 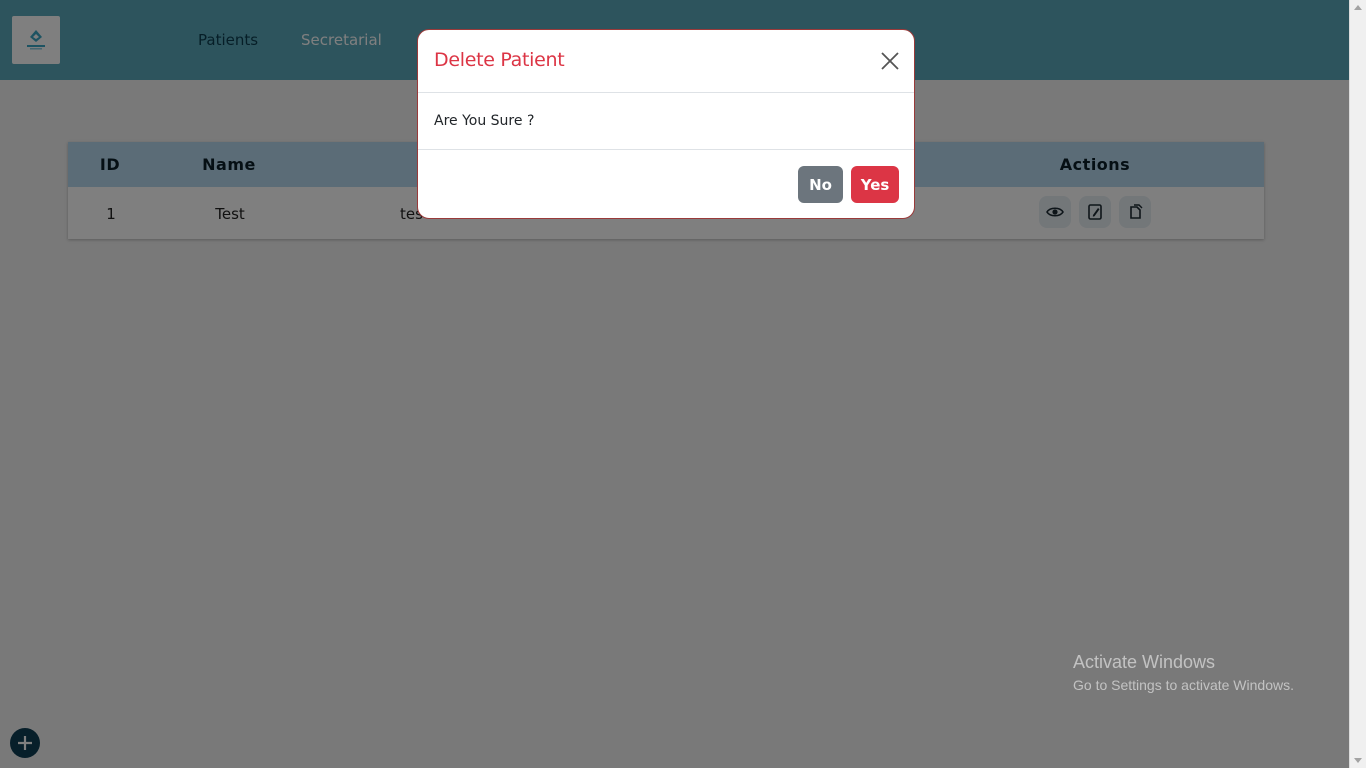 What do you see at coordinates (666, 184) in the screenshot?
I see `dialog-footer: No Yes` at bounding box center [666, 184].